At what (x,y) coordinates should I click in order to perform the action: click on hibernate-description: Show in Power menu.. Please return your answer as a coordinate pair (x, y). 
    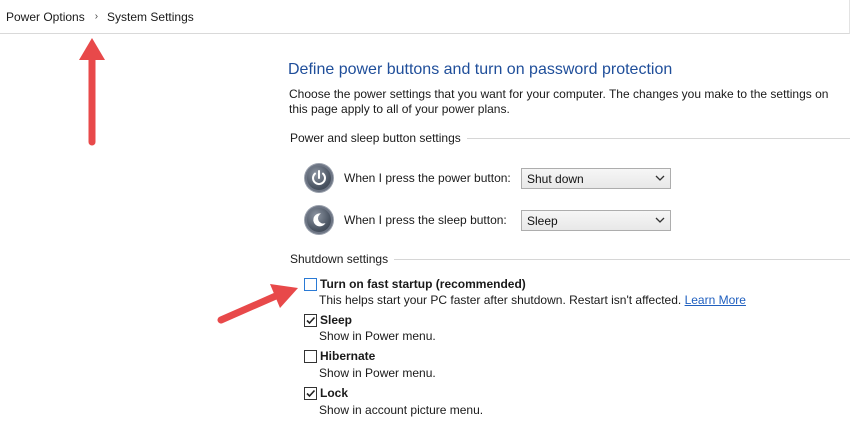
    Looking at the image, I should click on (377, 373).